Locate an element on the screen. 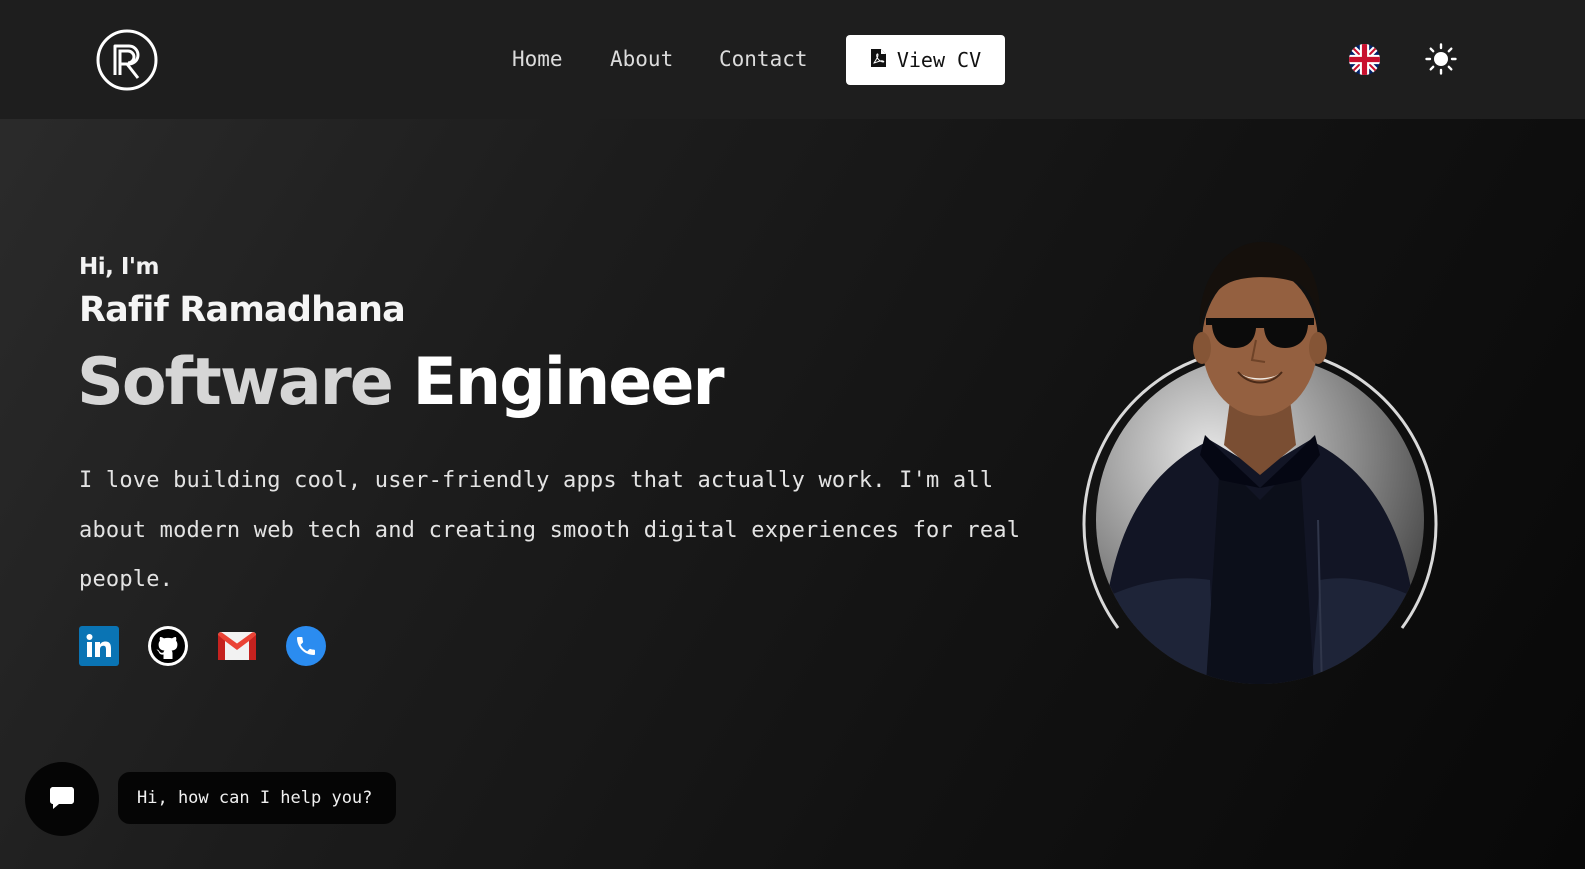 The height and width of the screenshot is (869, 1585). hero-greeting: Hi, I'm is located at coordinates (119, 267).